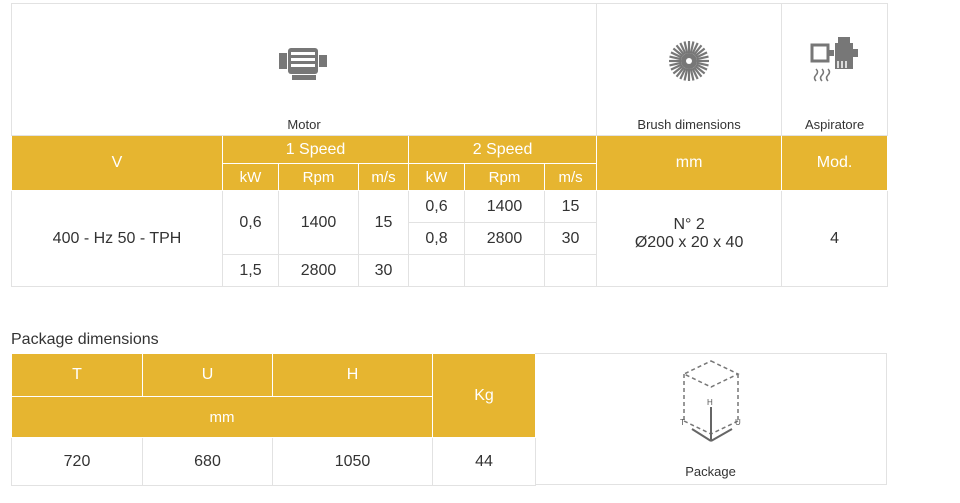  I want to click on diagram-h-label: H, so click(710, 402).